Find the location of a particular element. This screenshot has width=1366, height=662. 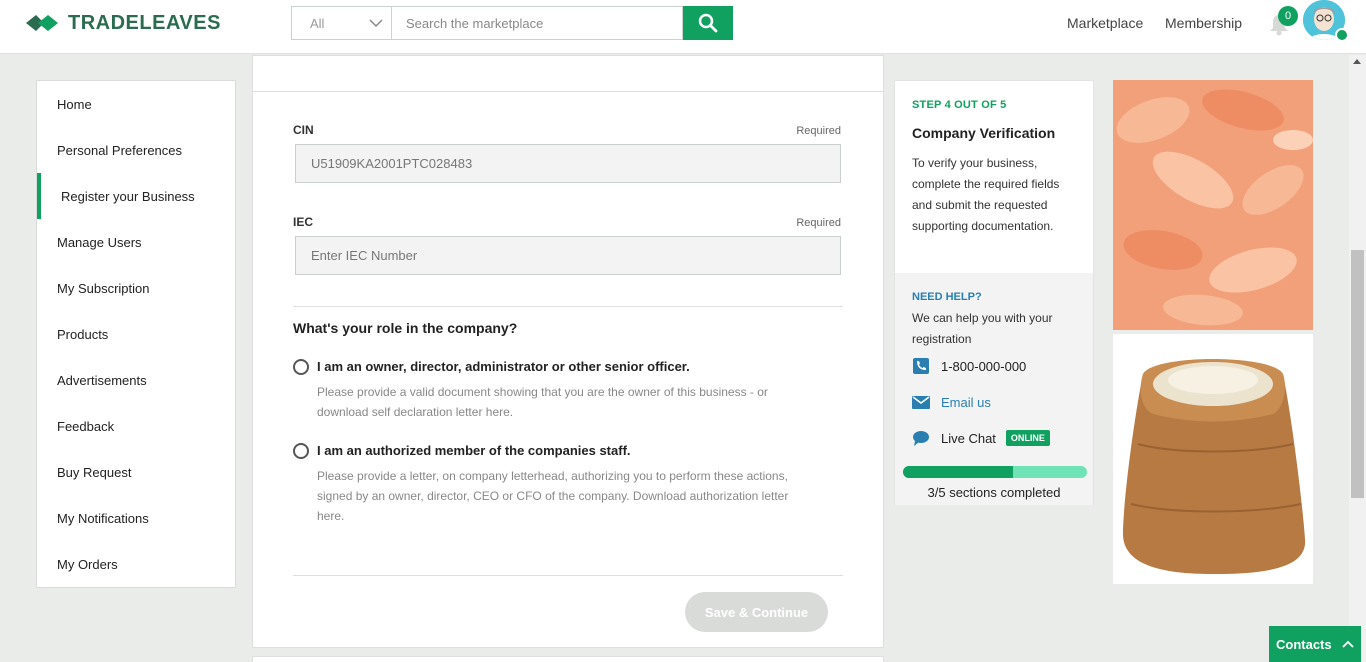

sidebar-item-products: Products is located at coordinates (136, 334).